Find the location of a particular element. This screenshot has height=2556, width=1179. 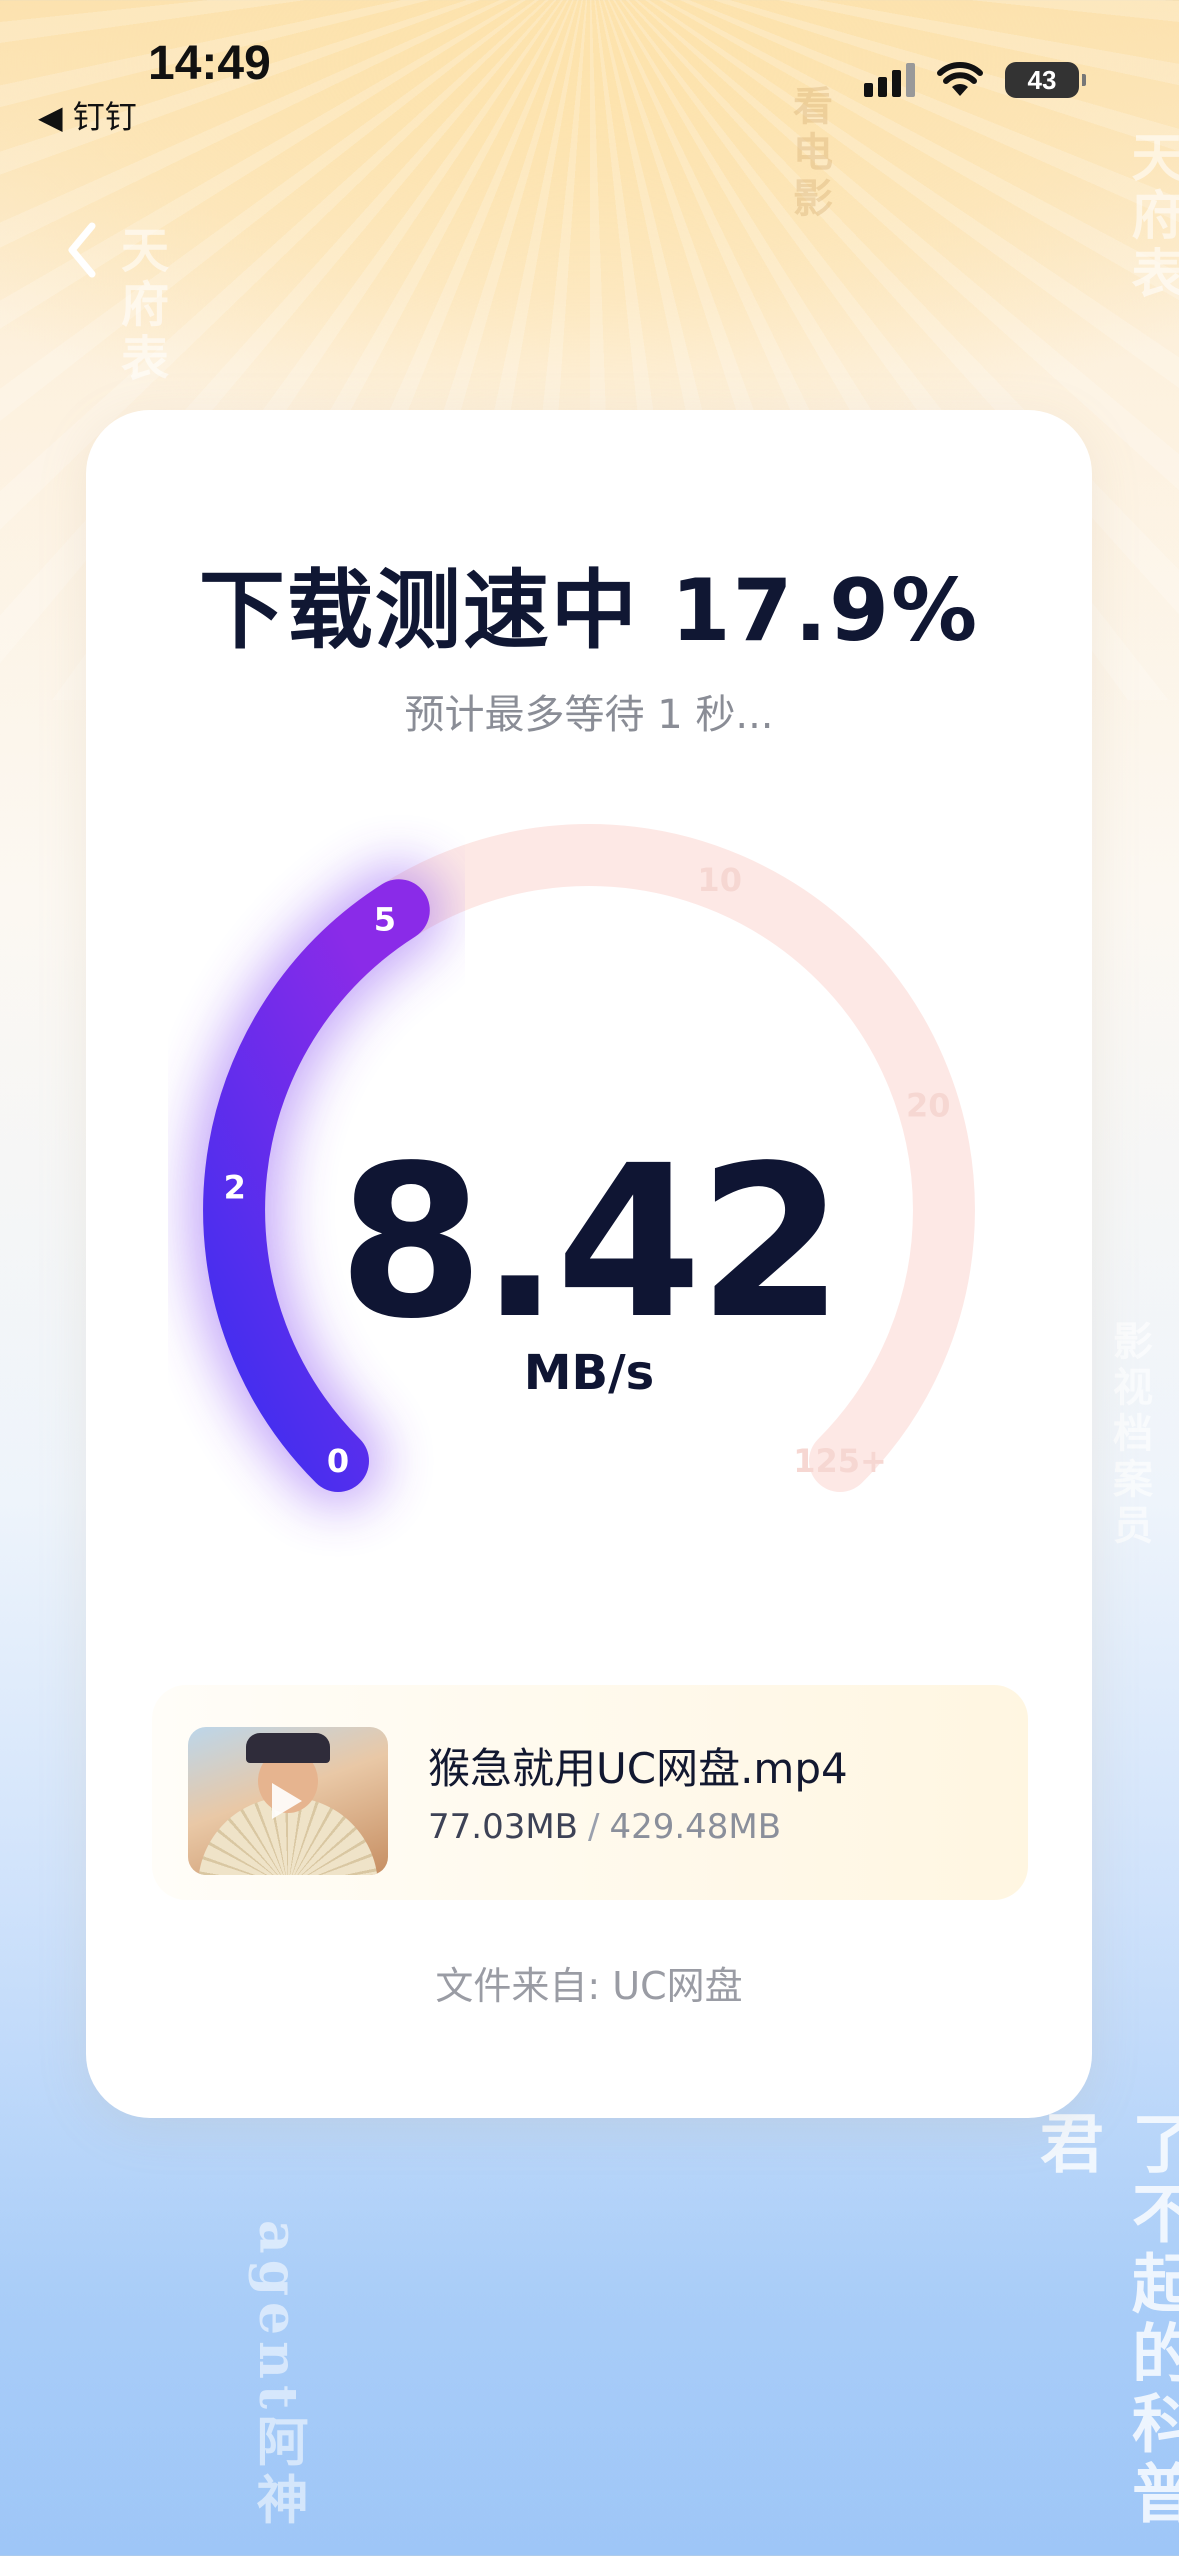

page-title: 下载测速中 17.9% is located at coordinates (589, 611).